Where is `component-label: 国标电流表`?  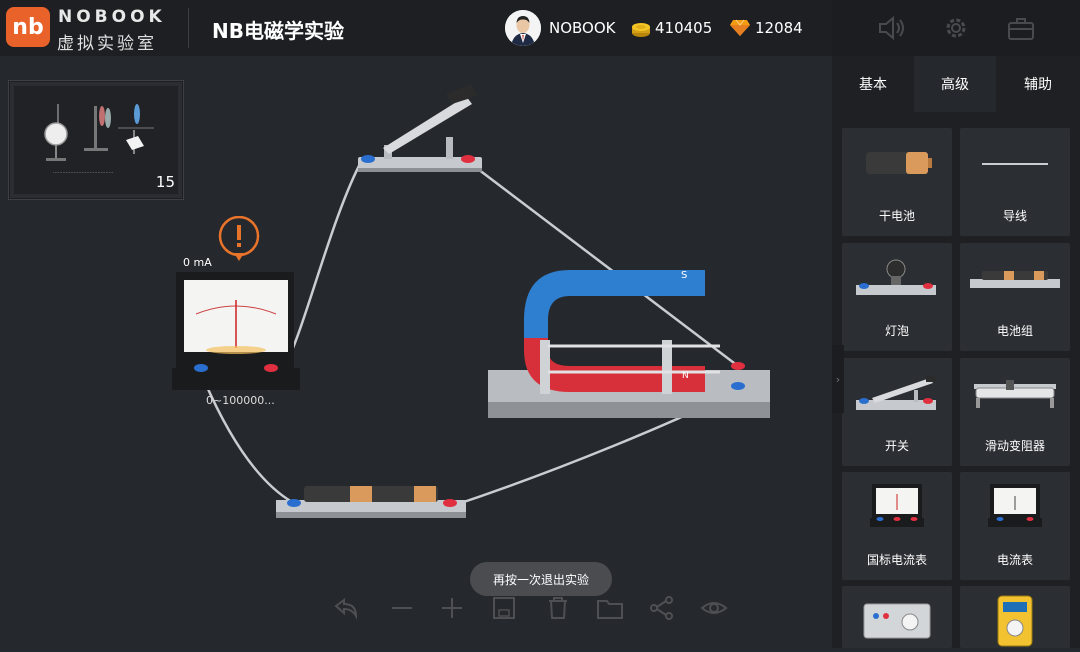
component-label: 国标电流表 is located at coordinates (896, 560).